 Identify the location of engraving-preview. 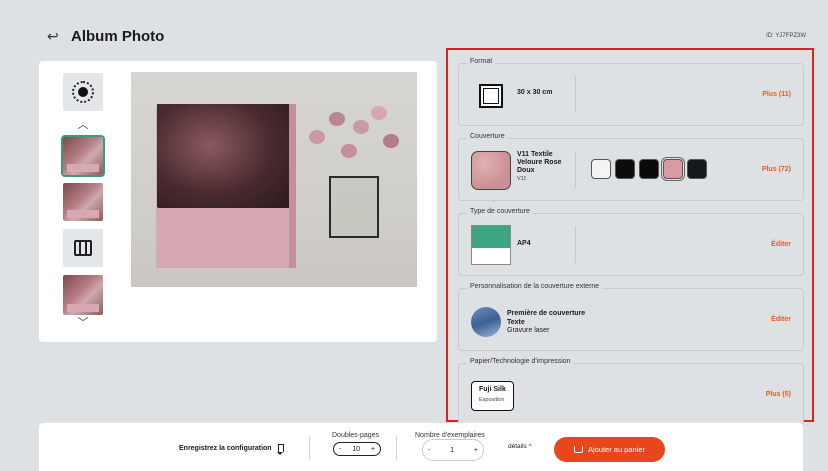
(486, 322).